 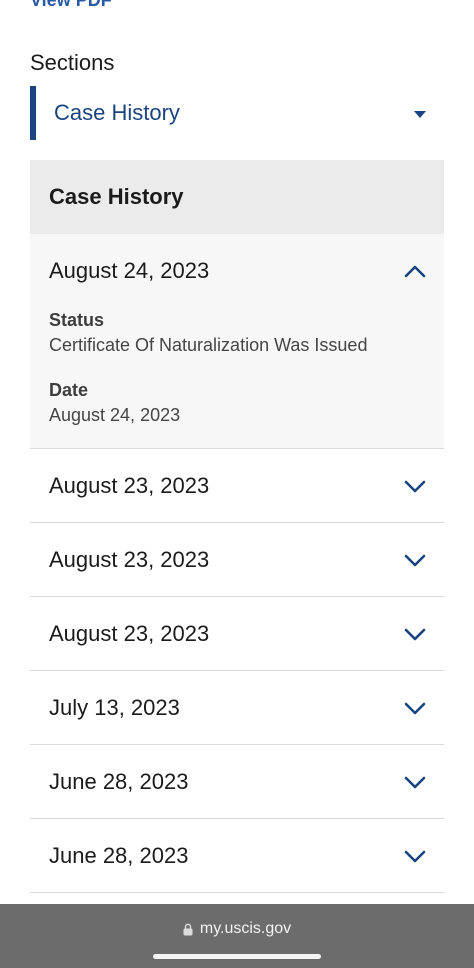 What do you see at coordinates (129, 270) in the screenshot?
I see `history-item-date: August 24, 2023` at bounding box center [129, 270].